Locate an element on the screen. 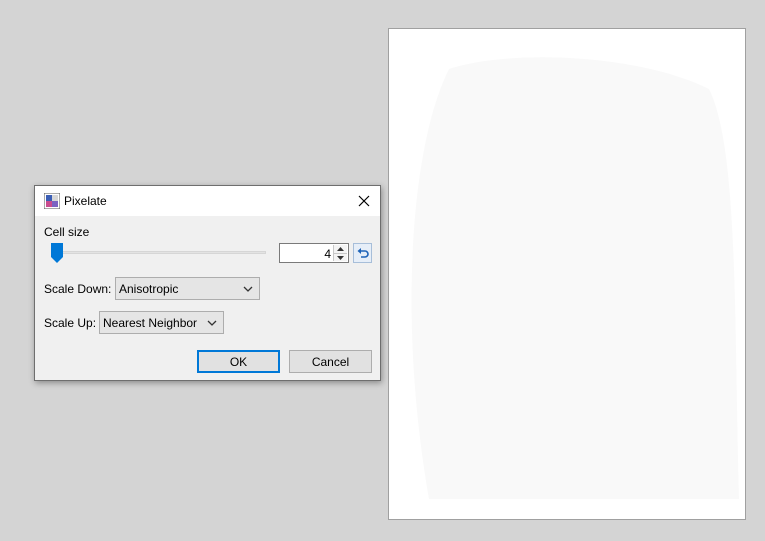  scale-down-value: Anisotropic is located at coordinates (149, 289).